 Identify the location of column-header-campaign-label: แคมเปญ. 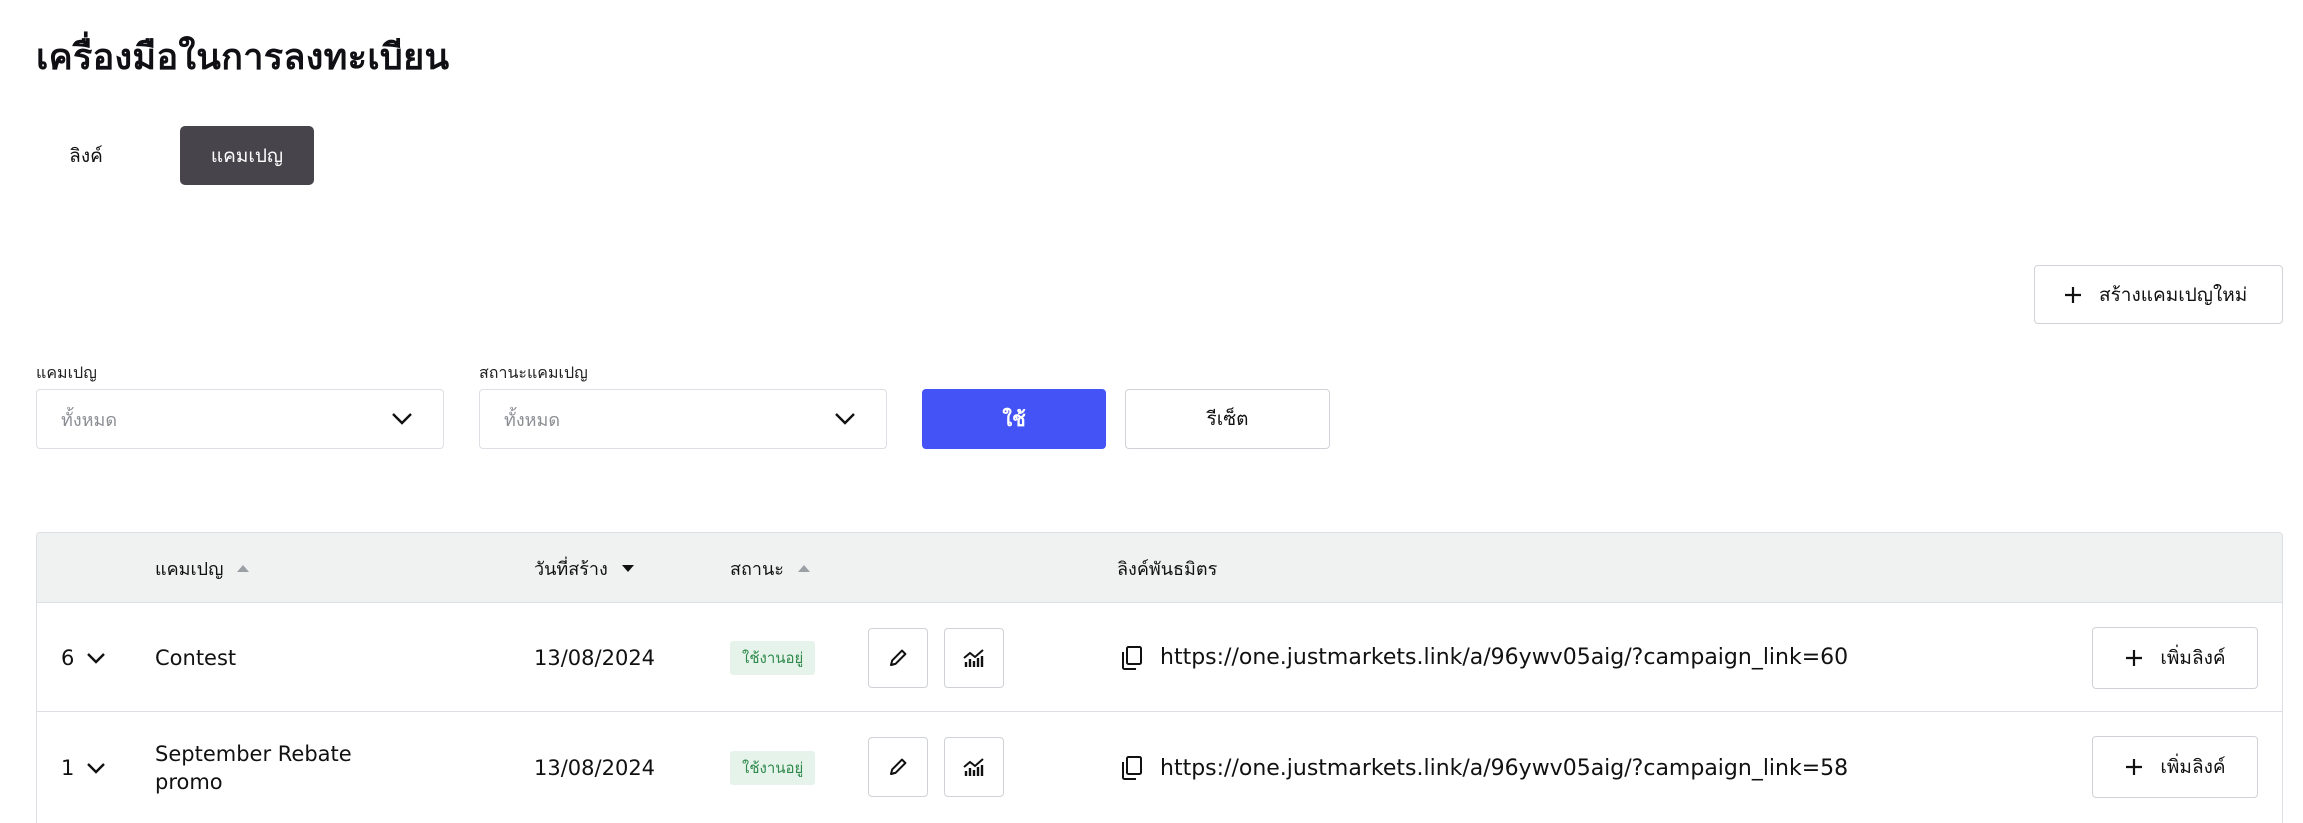
(189, 569).